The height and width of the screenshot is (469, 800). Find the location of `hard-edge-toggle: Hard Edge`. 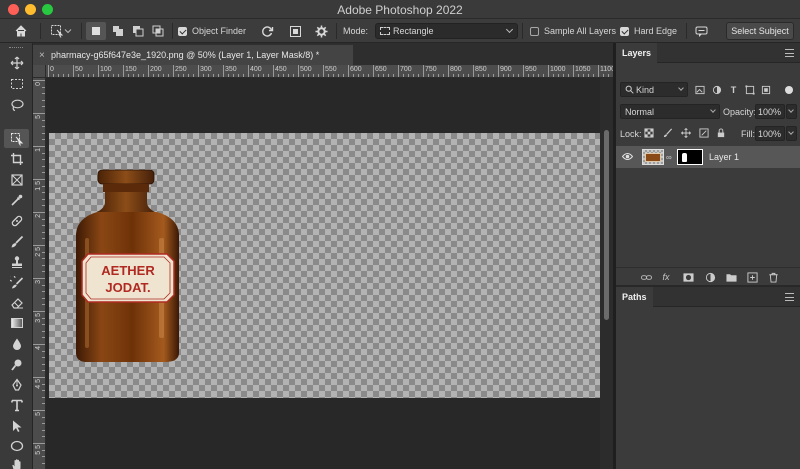

hard-edge-toggle: Hard Edge is located at coordinates (651, 31).